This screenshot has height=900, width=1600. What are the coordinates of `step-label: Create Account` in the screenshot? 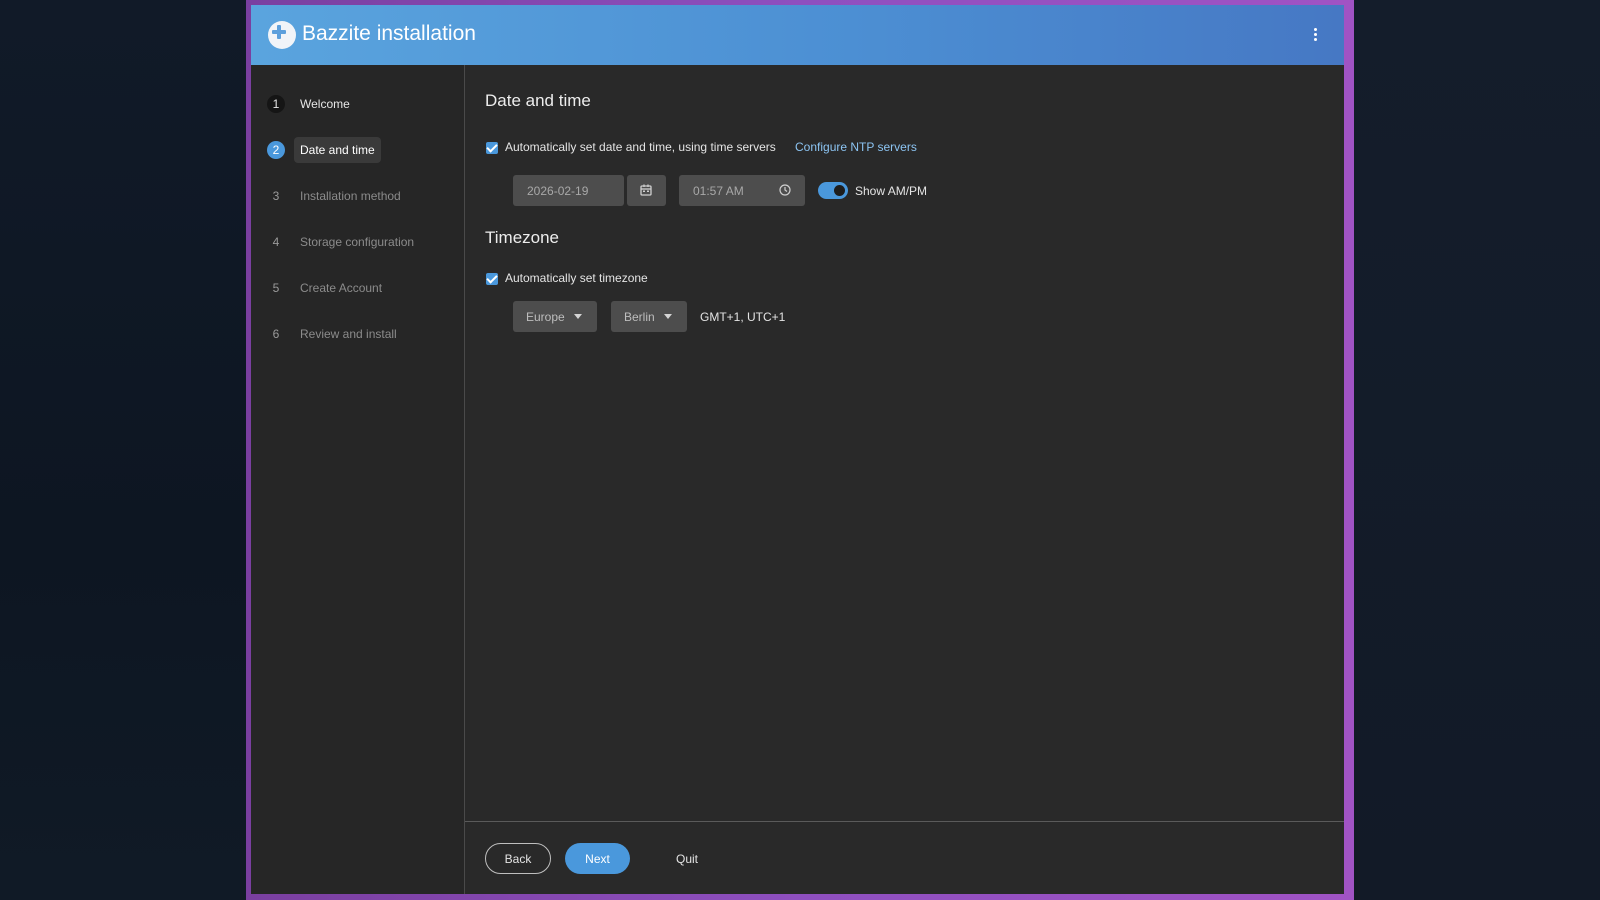 It's located at (341, 288).